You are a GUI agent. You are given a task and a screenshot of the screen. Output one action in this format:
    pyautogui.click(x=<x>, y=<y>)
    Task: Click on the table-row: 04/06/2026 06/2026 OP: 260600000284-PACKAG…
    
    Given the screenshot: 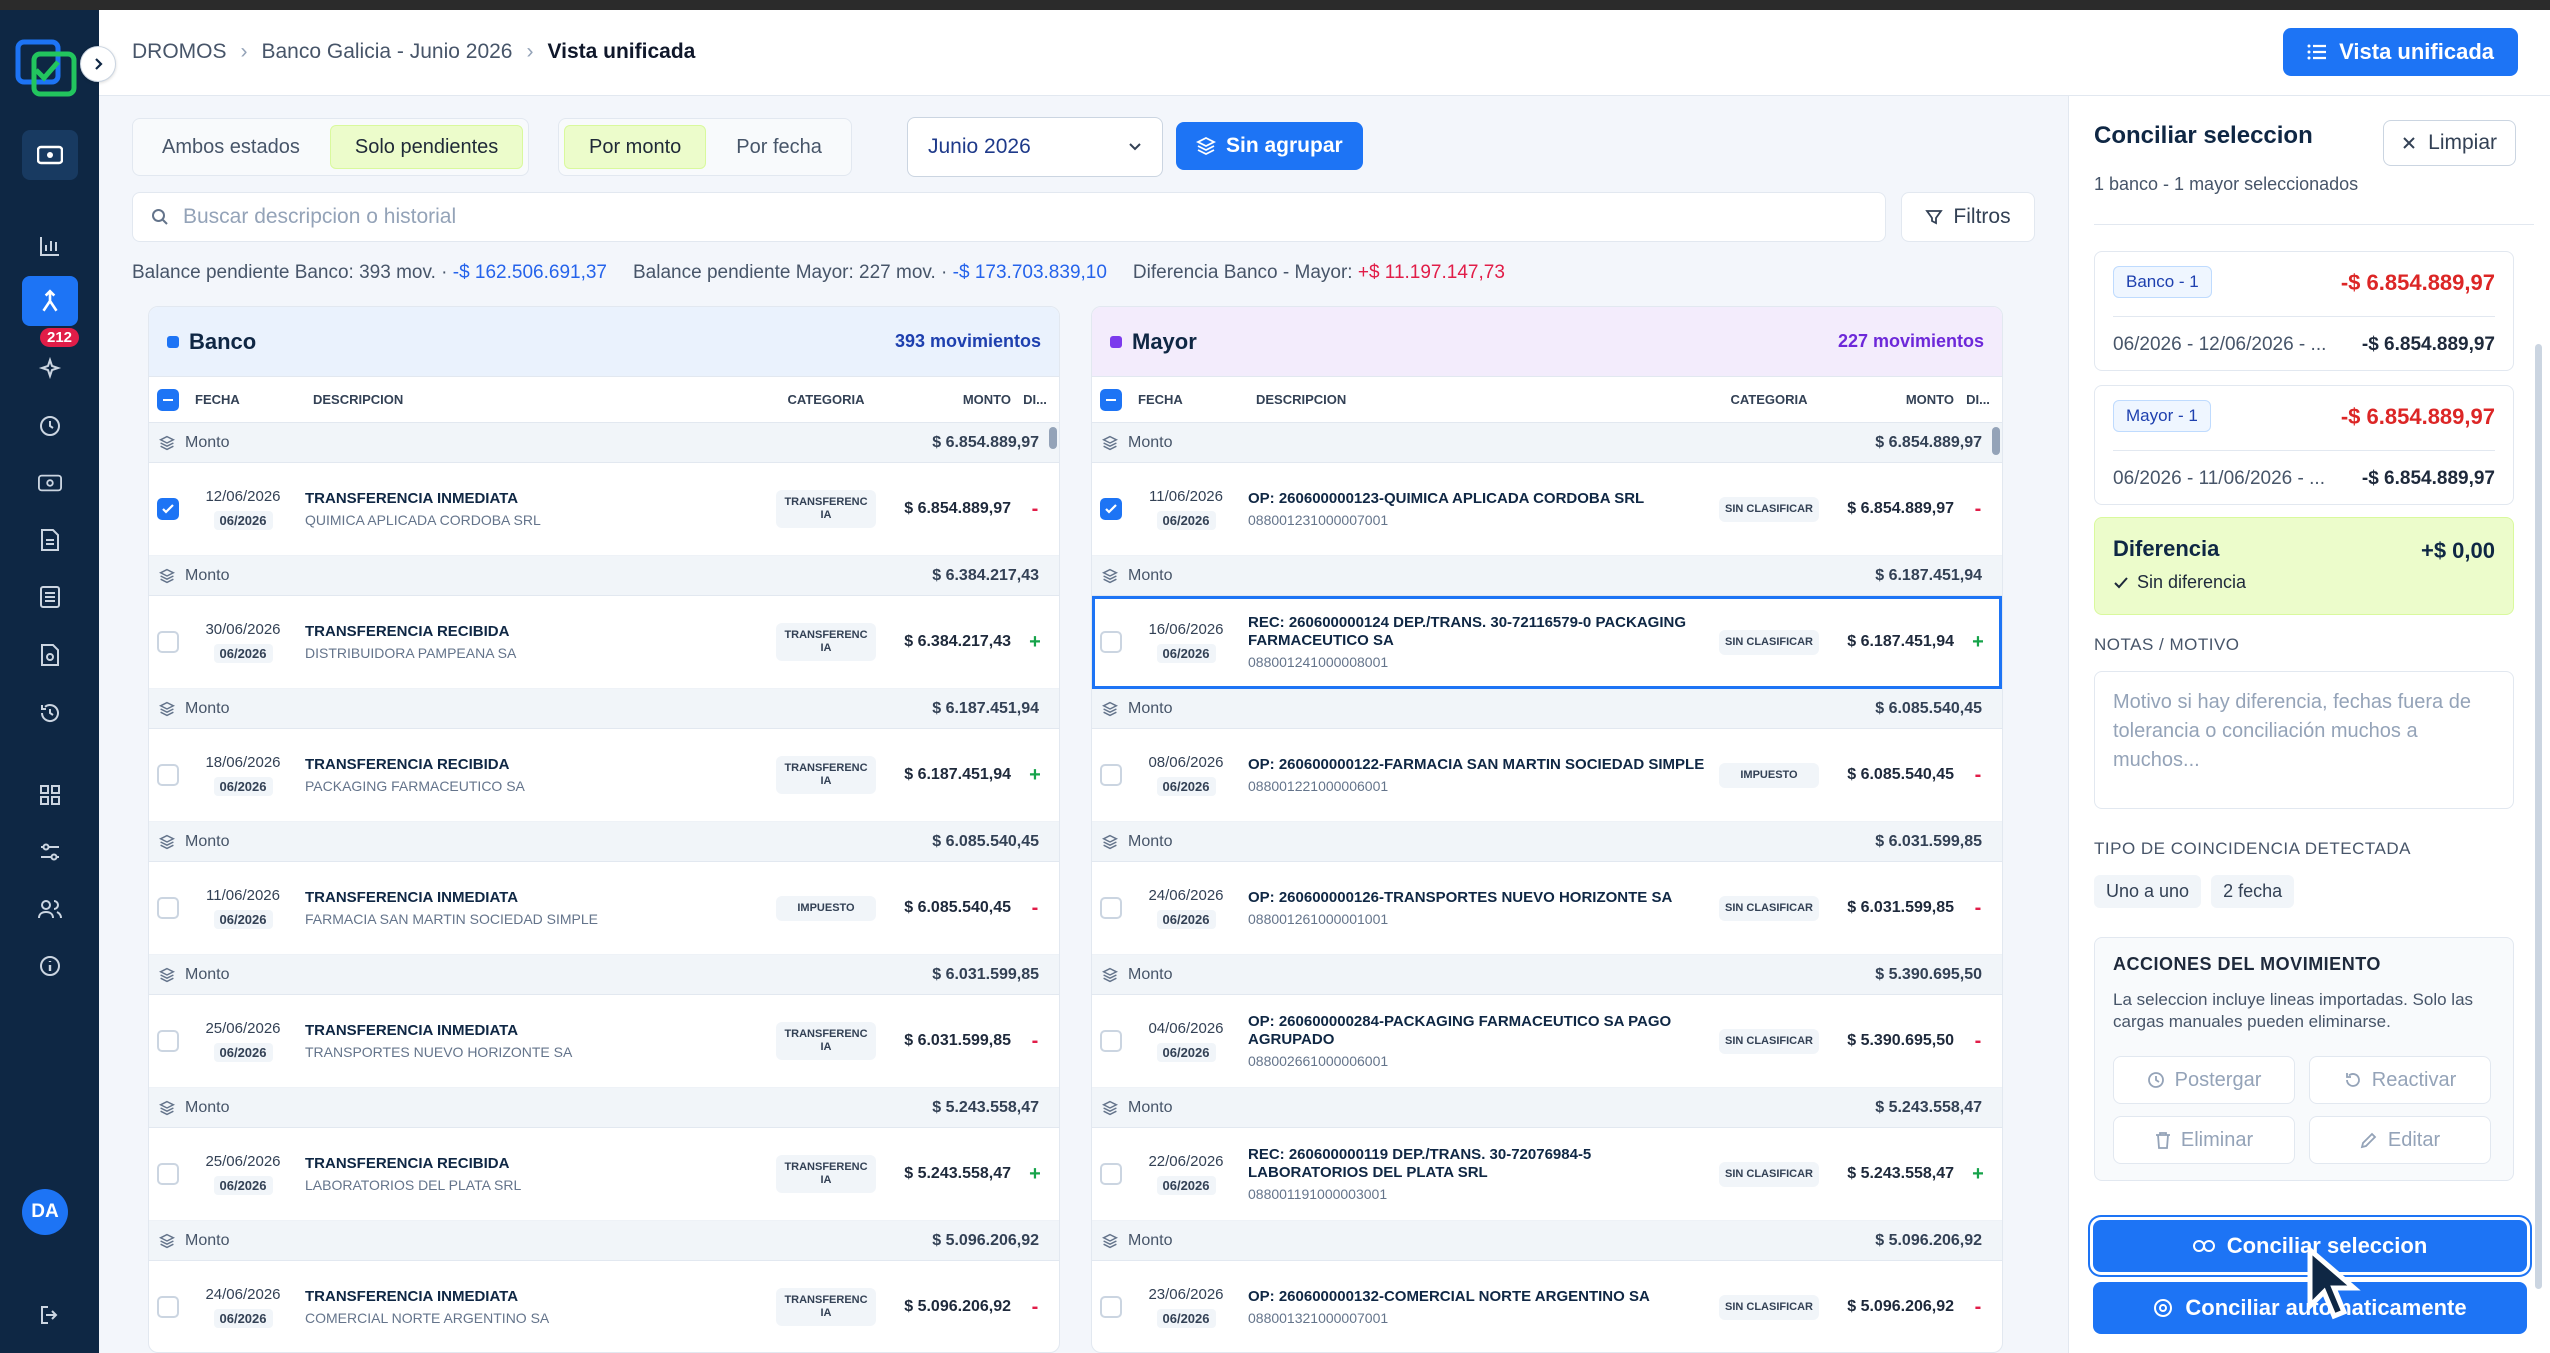 What is the action you would take?
    pyautogui.click(x=1547, y=1041)
    